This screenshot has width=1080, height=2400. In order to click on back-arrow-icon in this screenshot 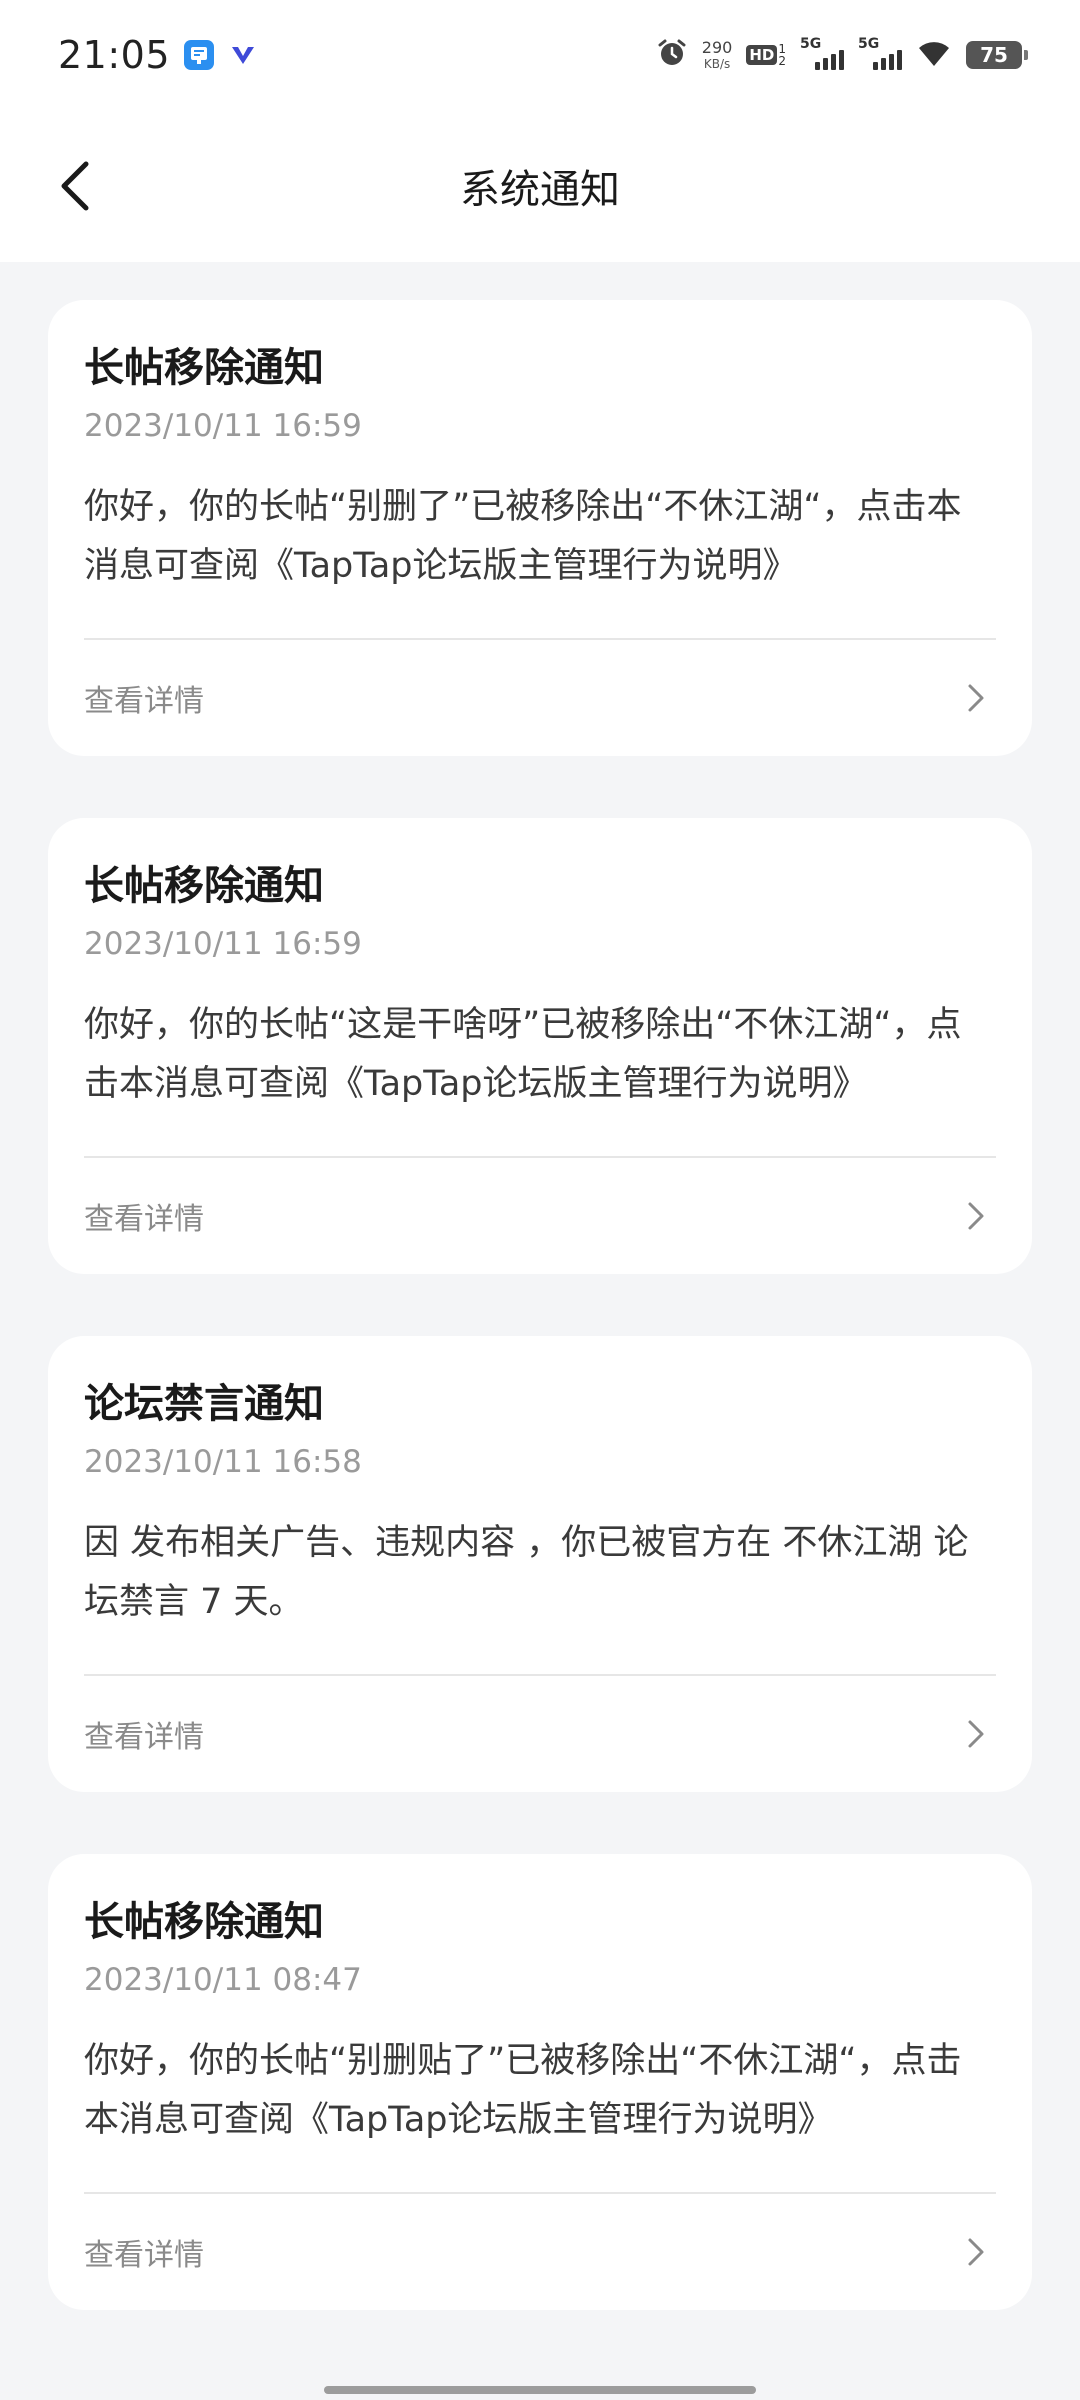, I will do `click(75, 186)`.